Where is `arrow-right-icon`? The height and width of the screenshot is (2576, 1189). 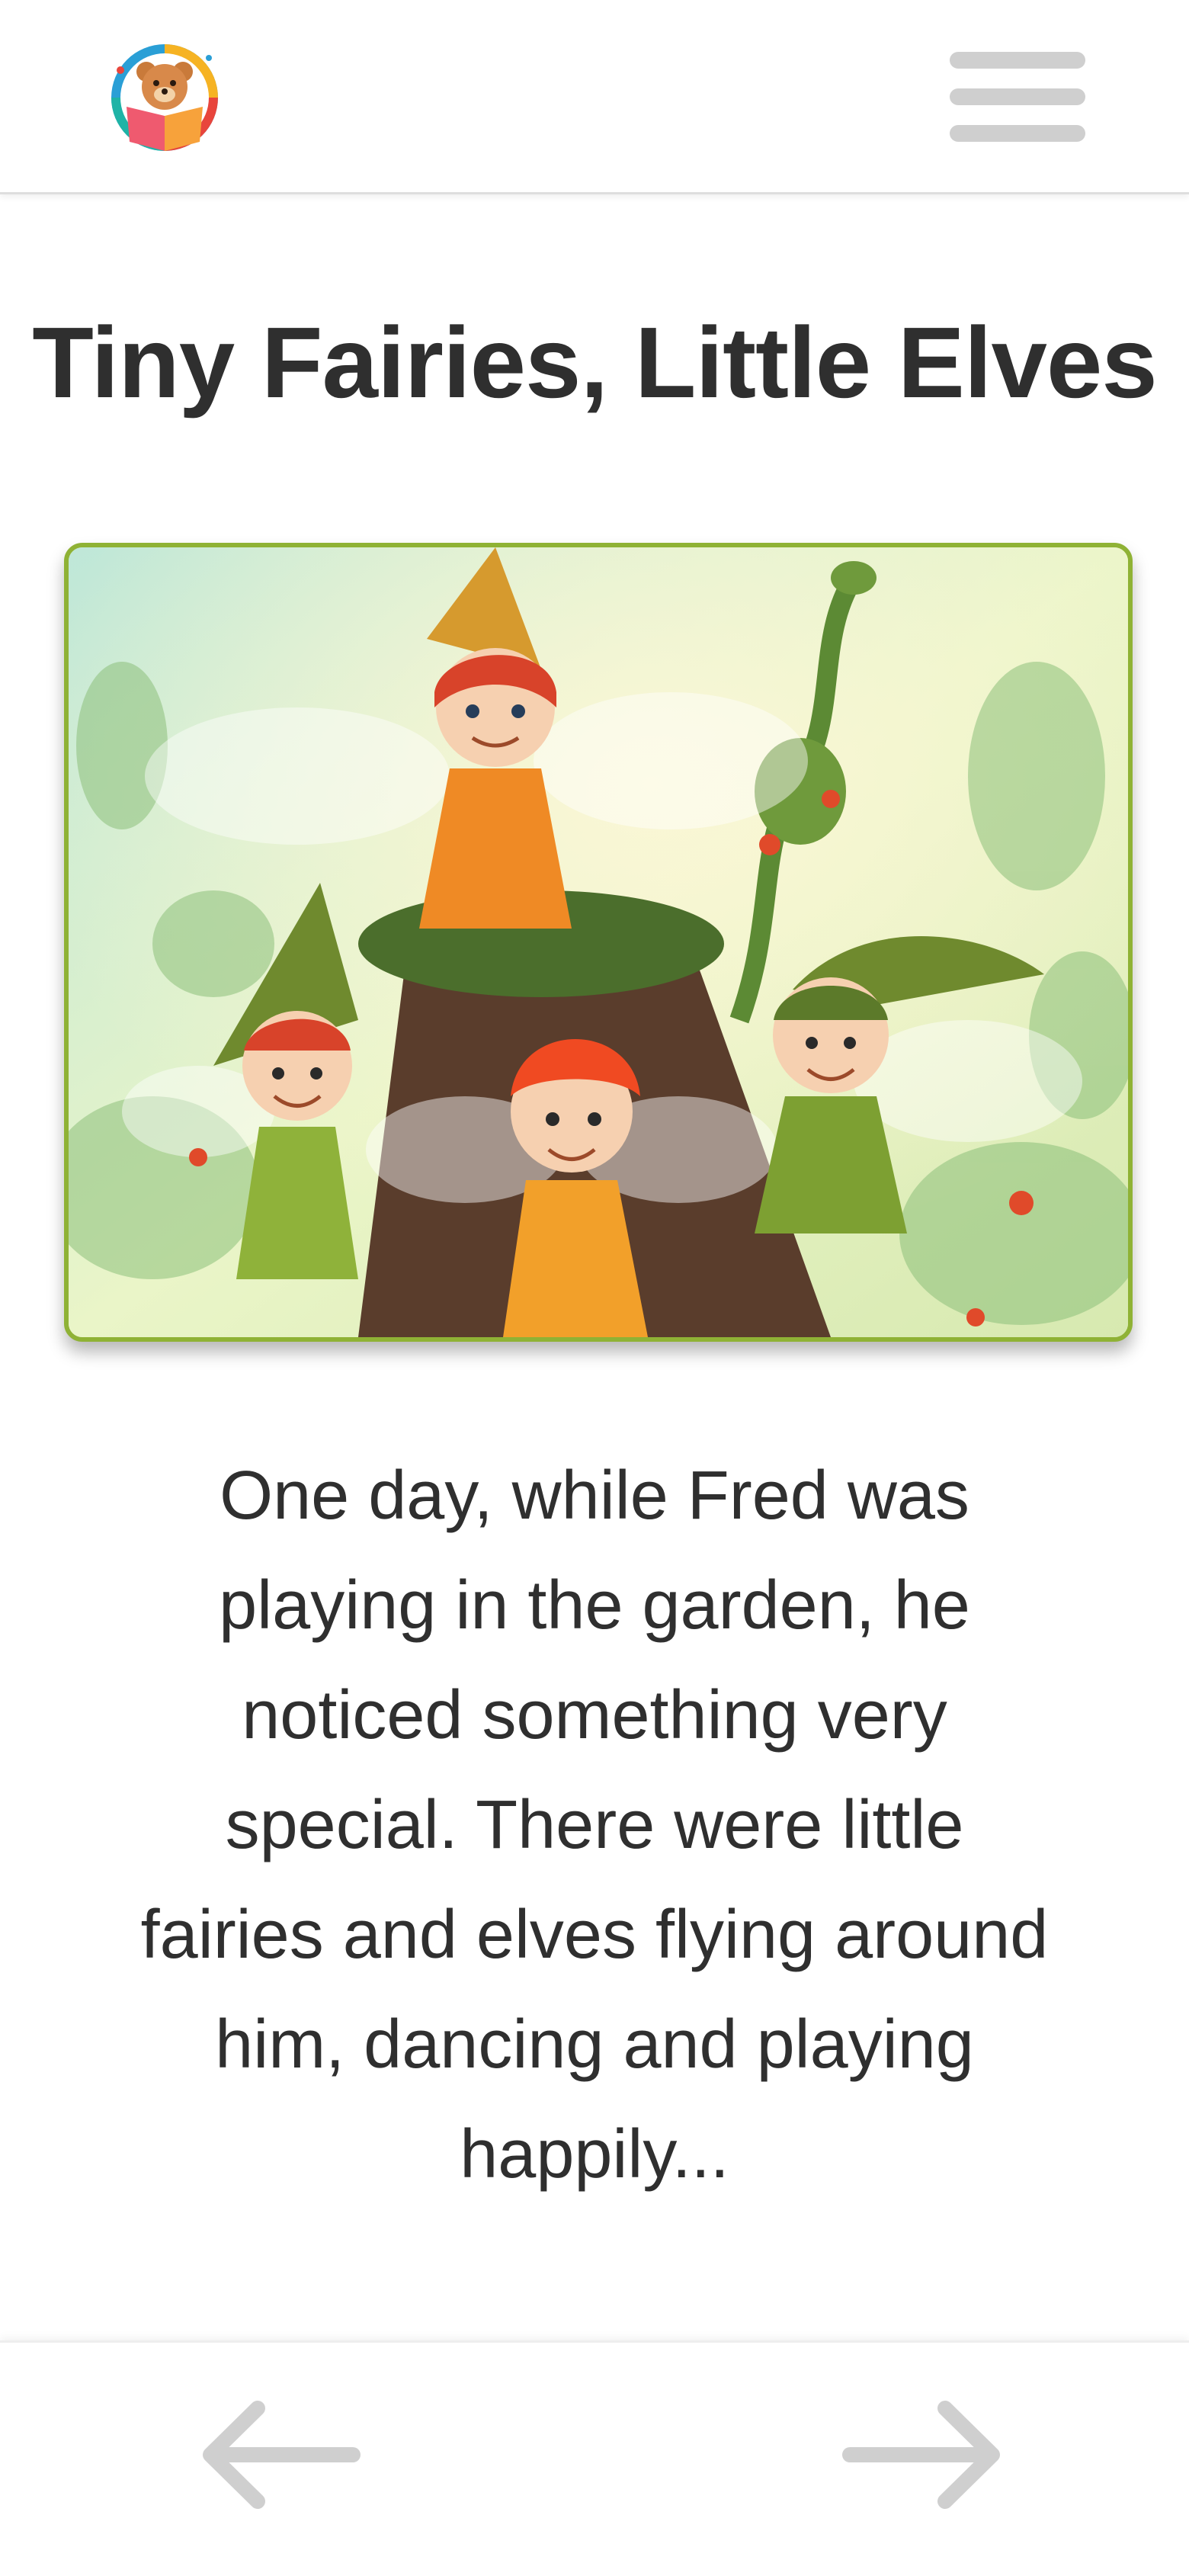
arrow-right-icon is located at coordinates (921, 2455).